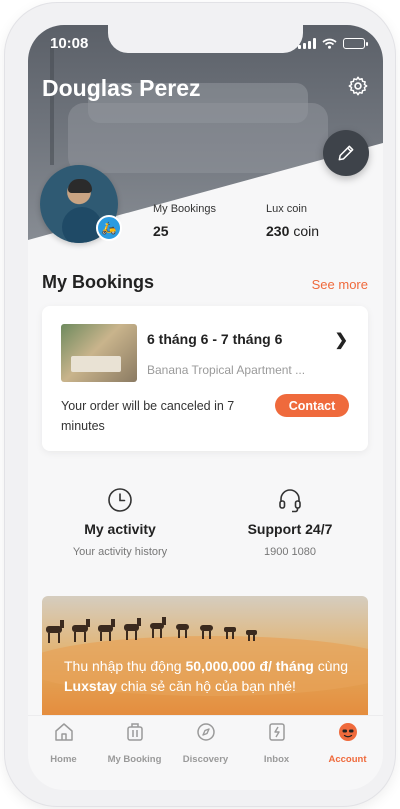  I want to click on status-time: 10:08, so click(69, 43).